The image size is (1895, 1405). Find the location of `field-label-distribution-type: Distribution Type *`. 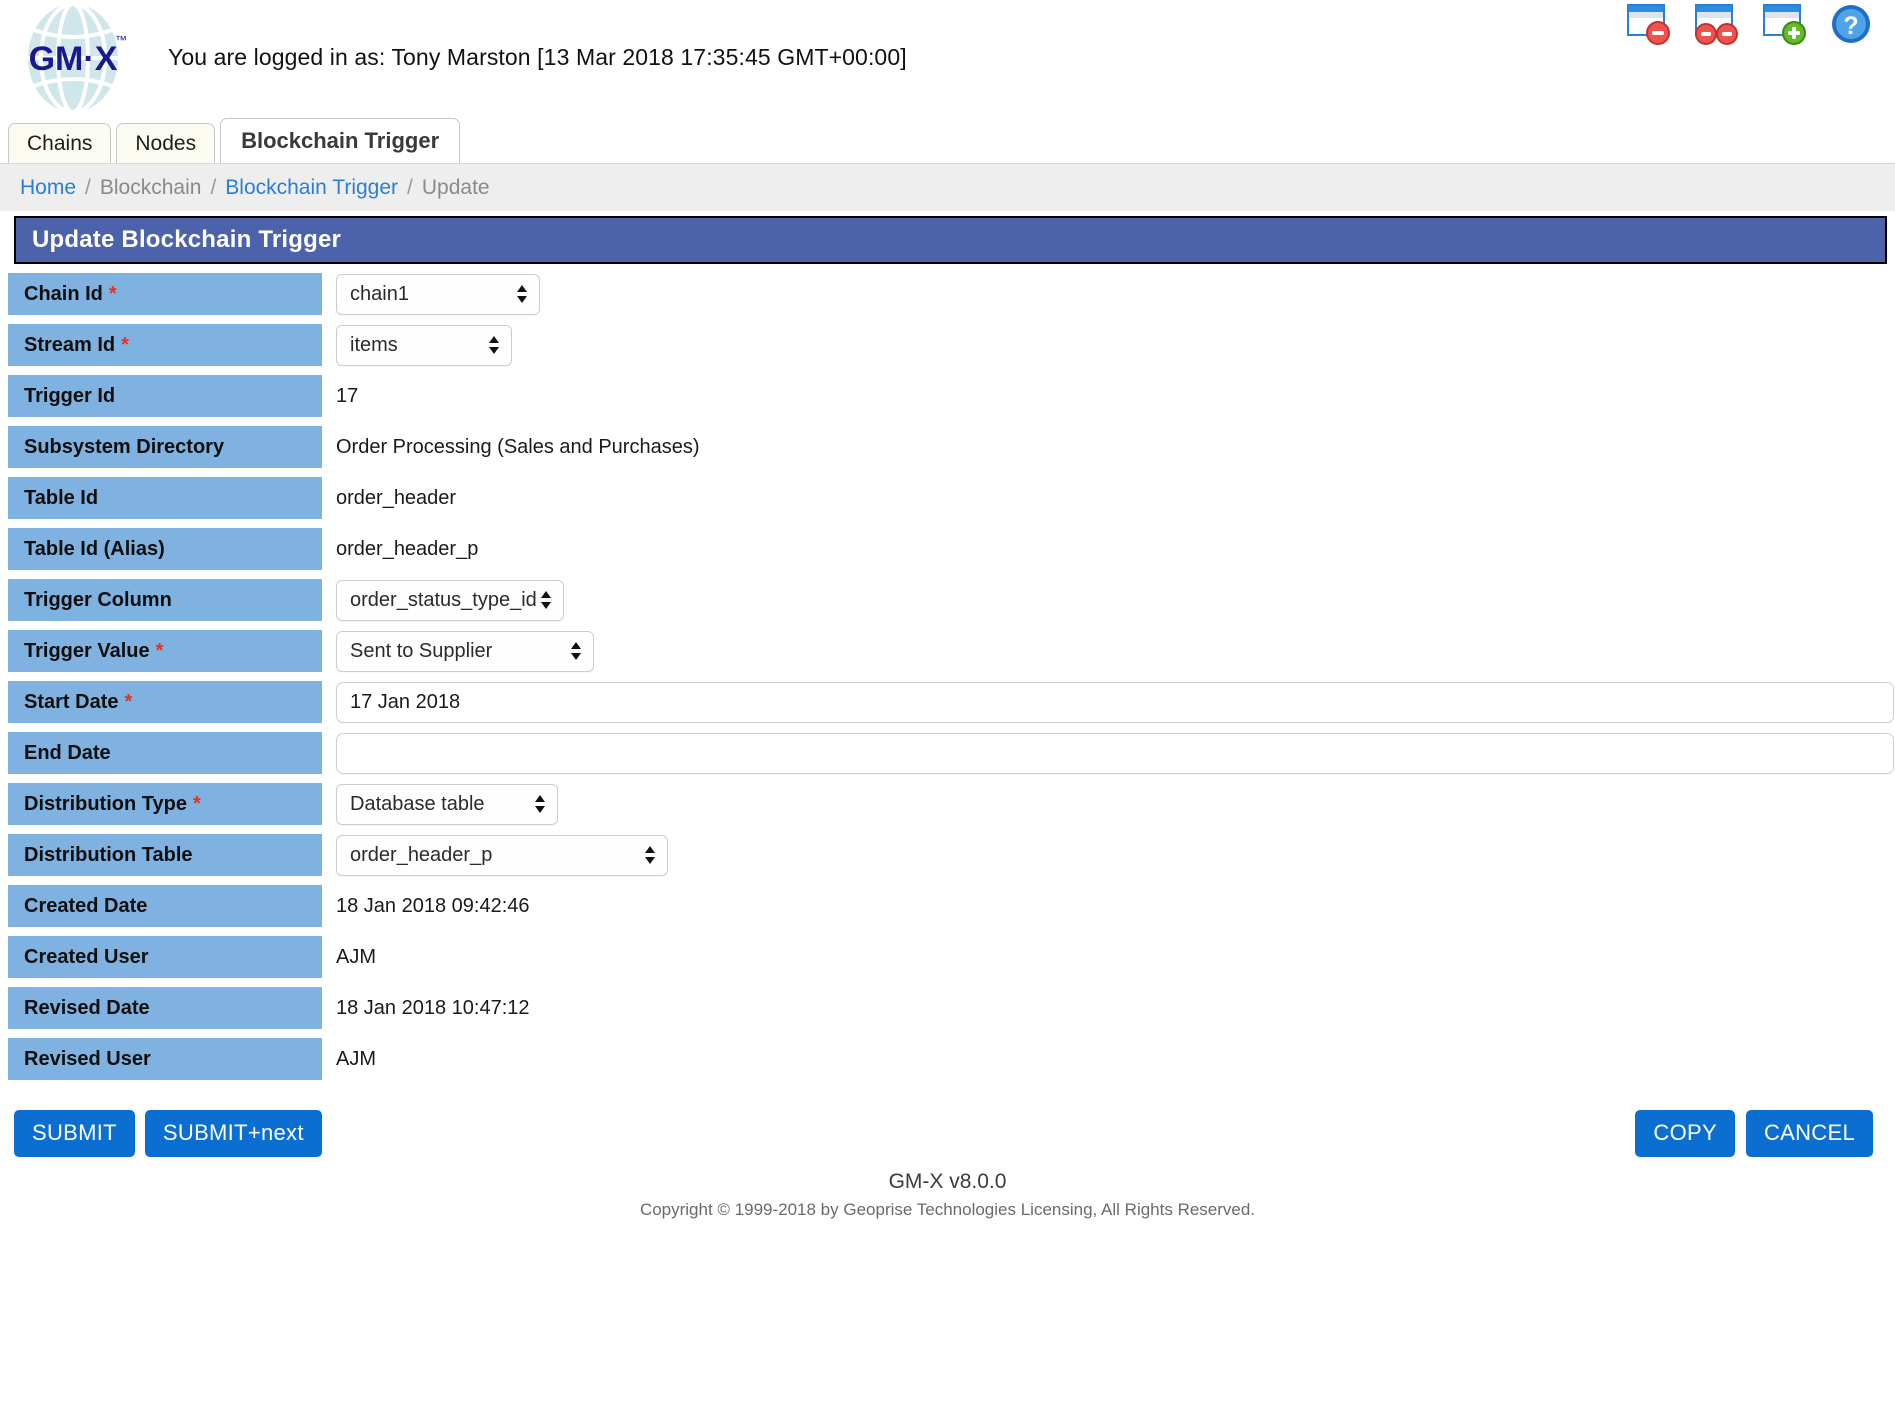

field-label-distribution-type: Distribution Type * is located at coordinates (165, 804).